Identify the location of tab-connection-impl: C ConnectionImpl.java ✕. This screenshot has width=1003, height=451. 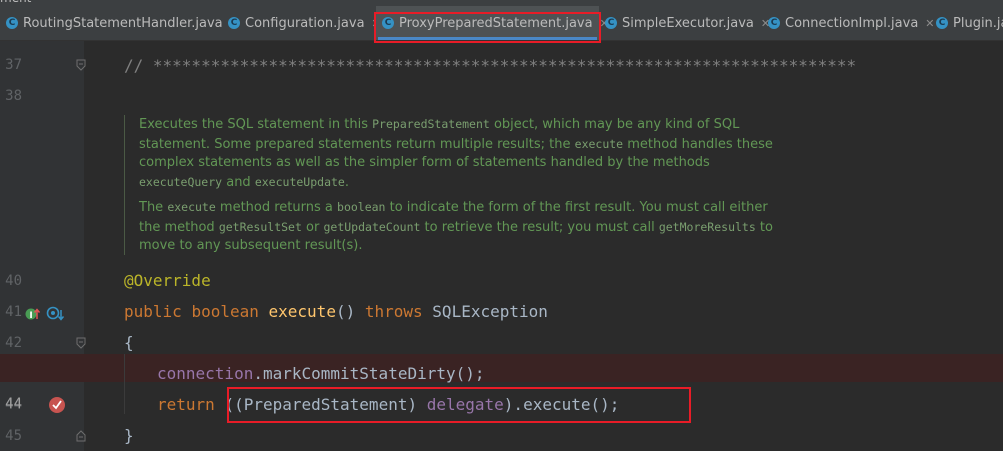
(848, 23).